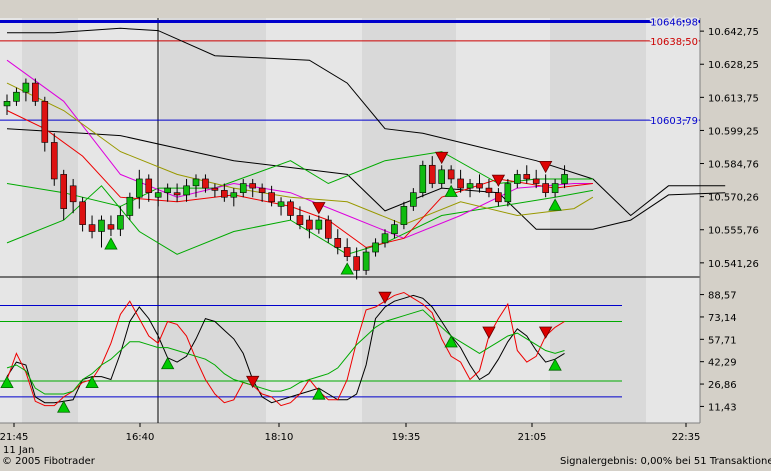 The width and height of the screenshot is (771, 471). Describe the element at coordinates (140, 437) in the screenshot. I see `time-tick-label: 16:40` at that location.